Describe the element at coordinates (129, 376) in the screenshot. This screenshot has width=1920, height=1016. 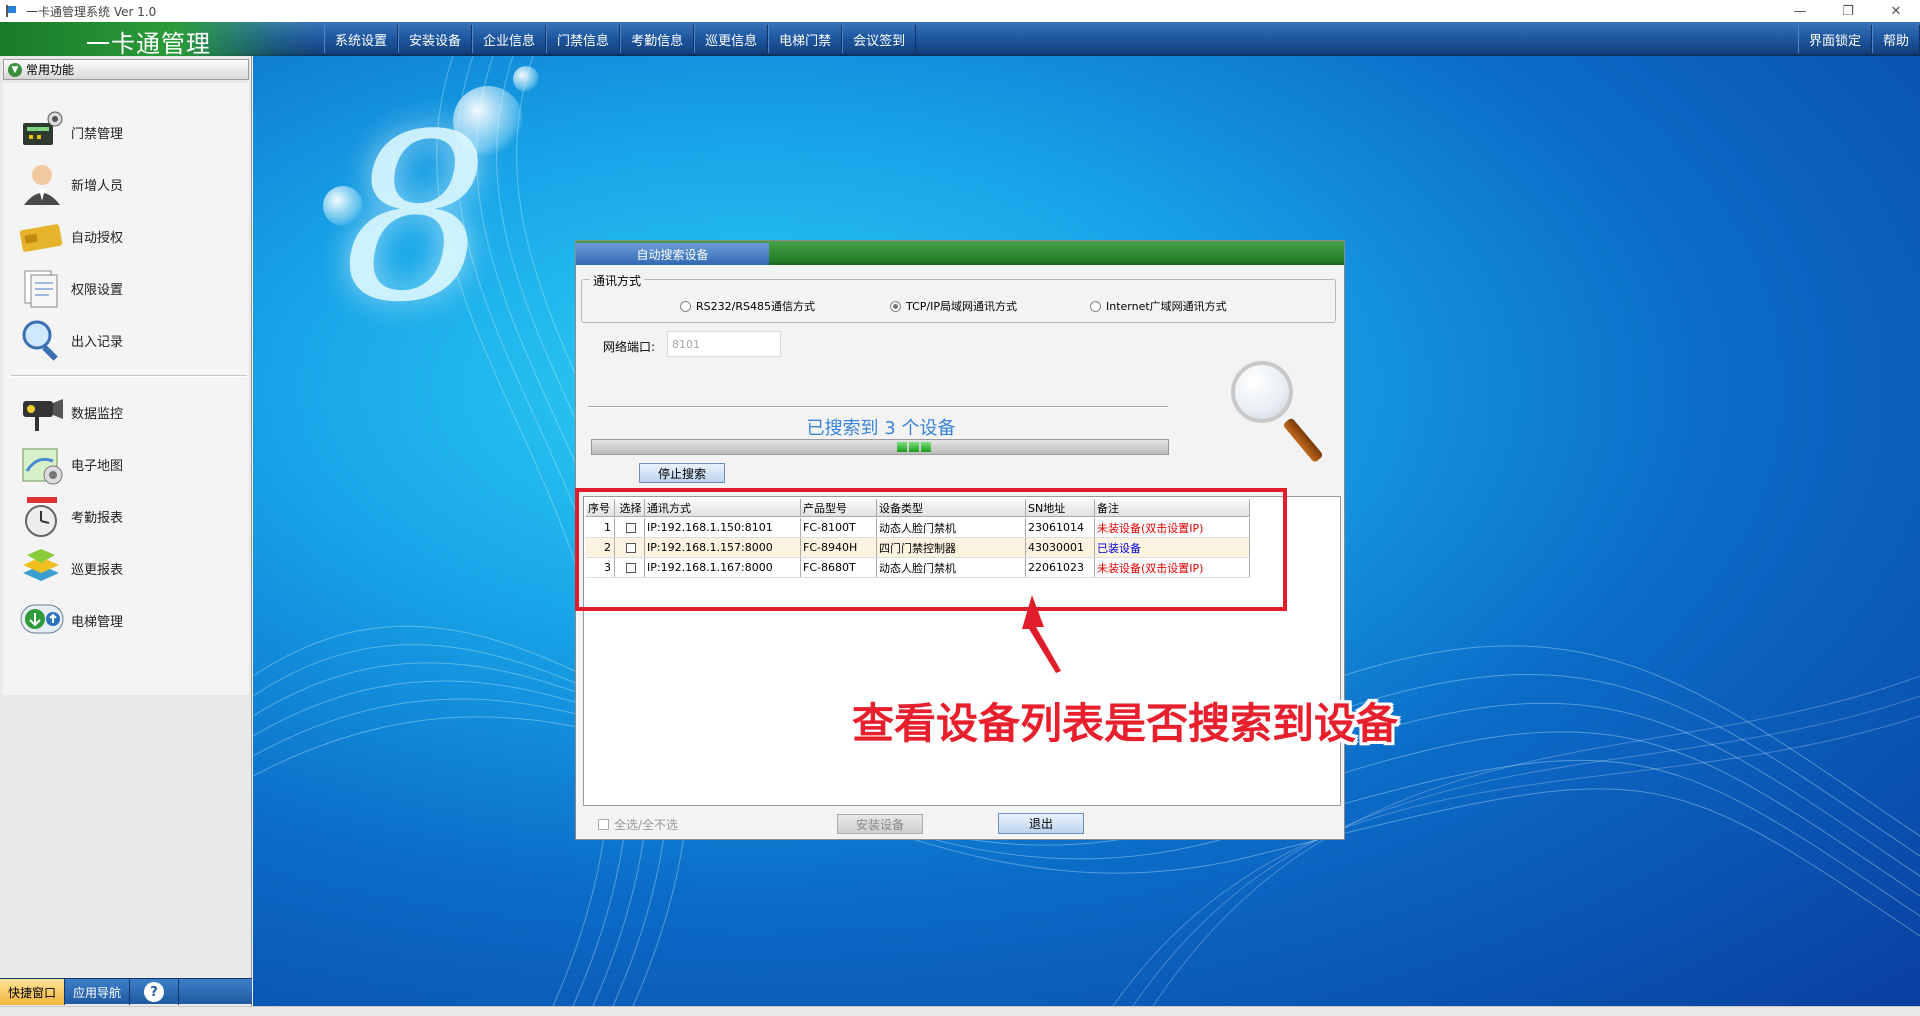
I see `sidebar-divider` at that location.